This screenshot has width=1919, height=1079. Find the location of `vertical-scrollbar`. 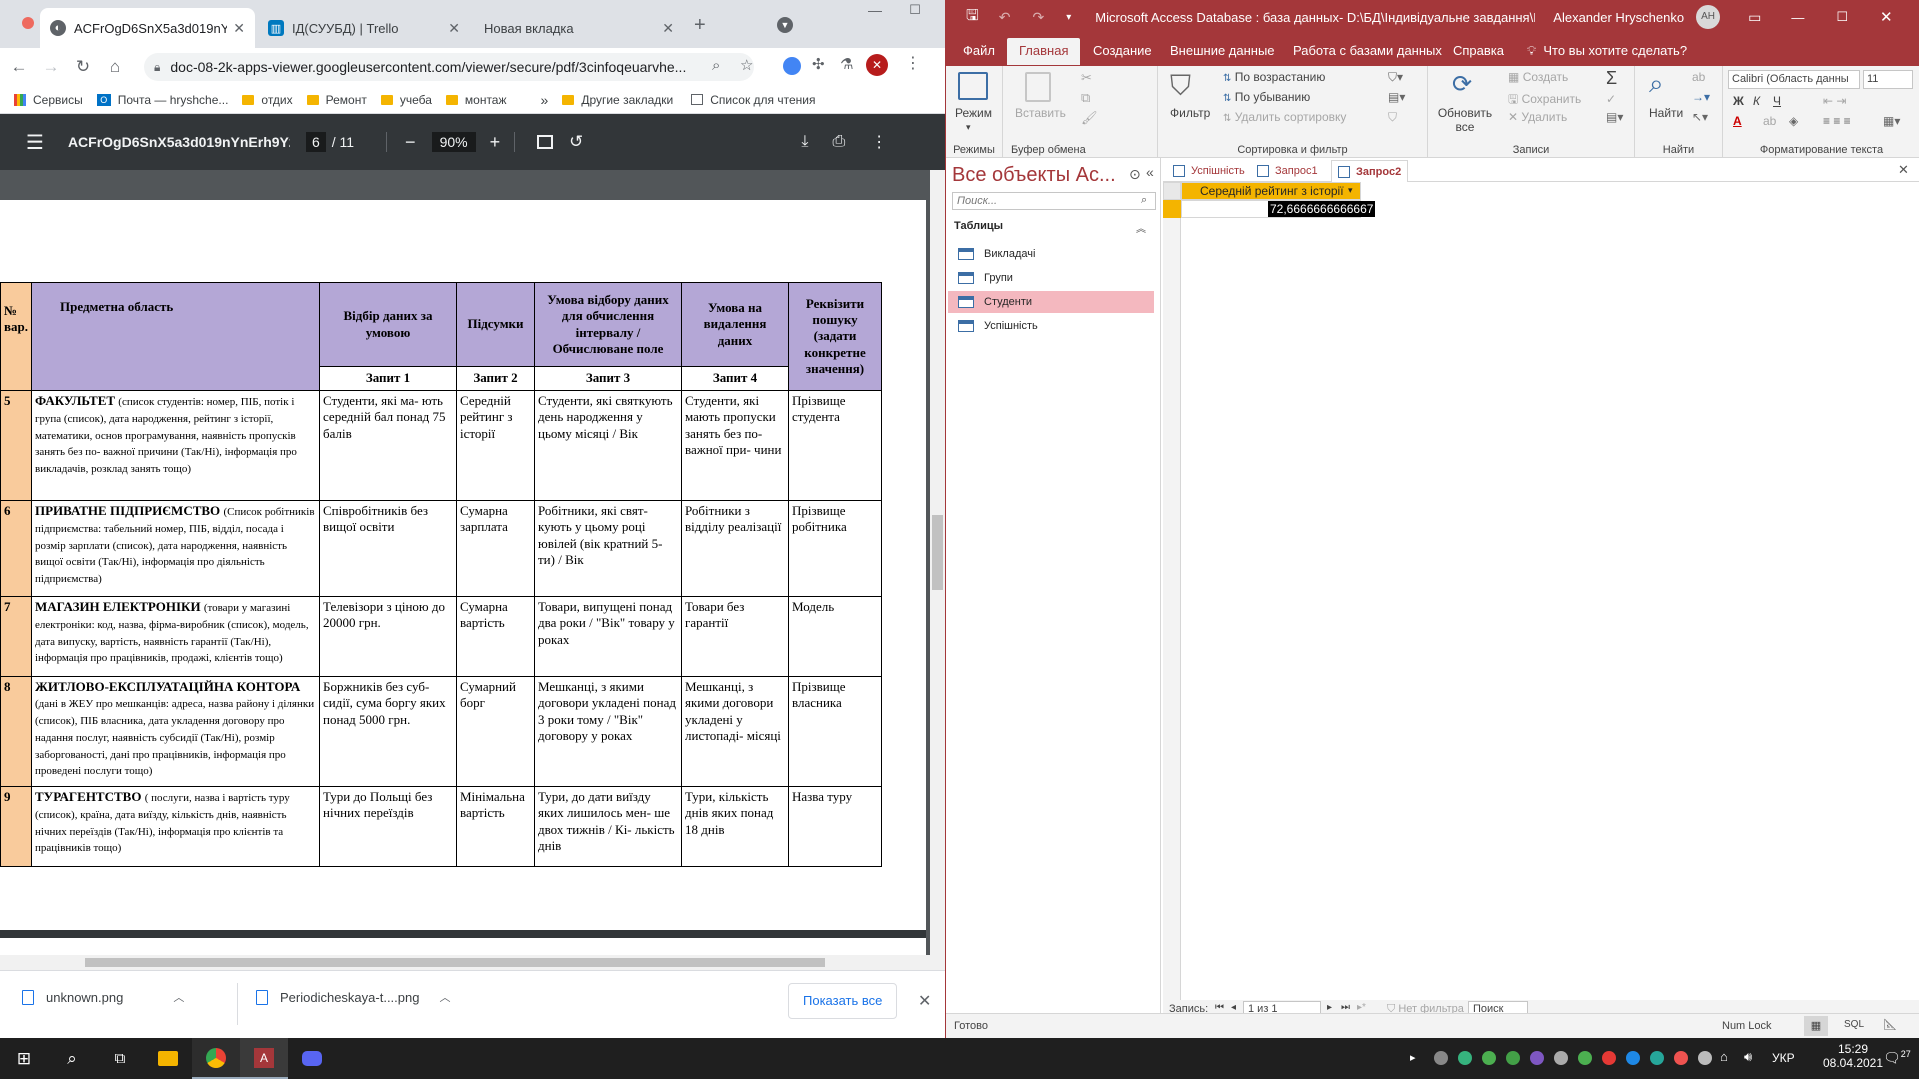

vertical-scrollbar is located at coordinates (937, 562).